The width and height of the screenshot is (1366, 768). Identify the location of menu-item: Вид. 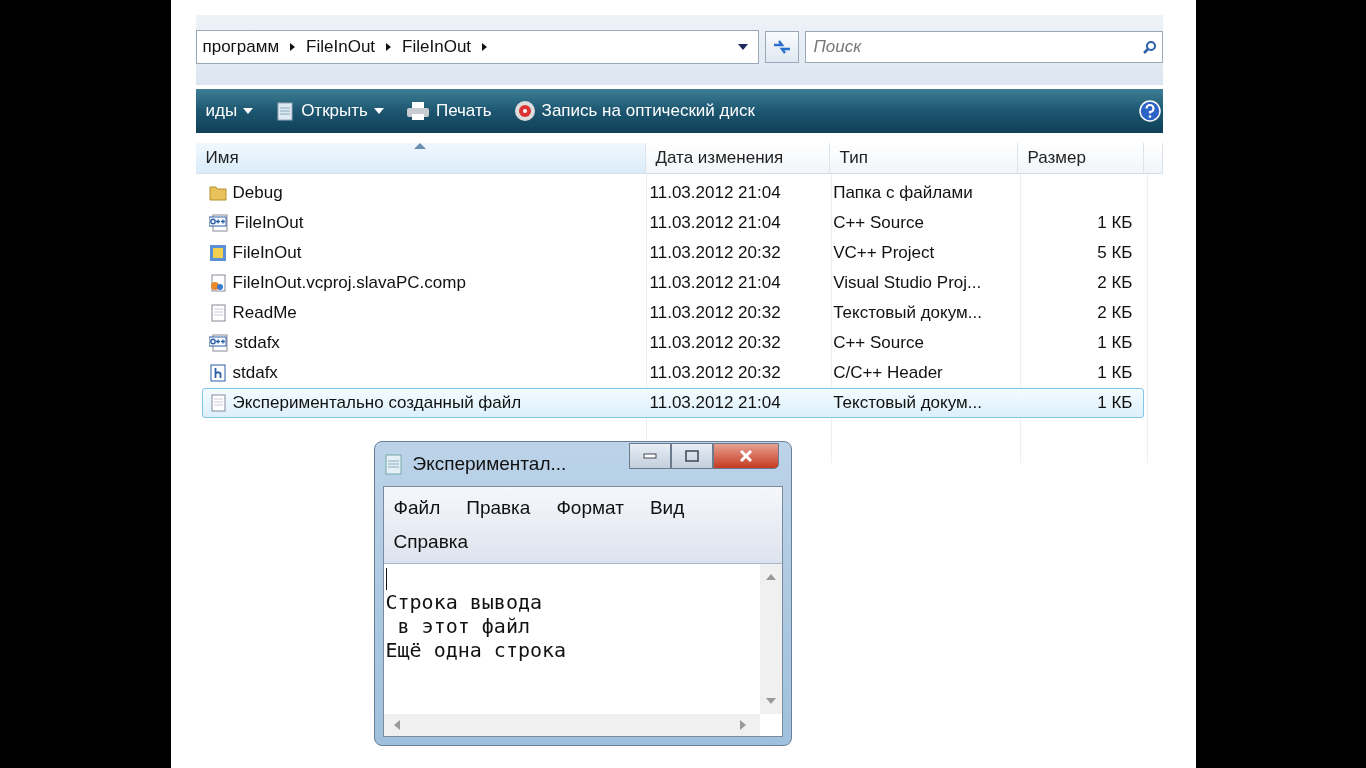
(667, 508).